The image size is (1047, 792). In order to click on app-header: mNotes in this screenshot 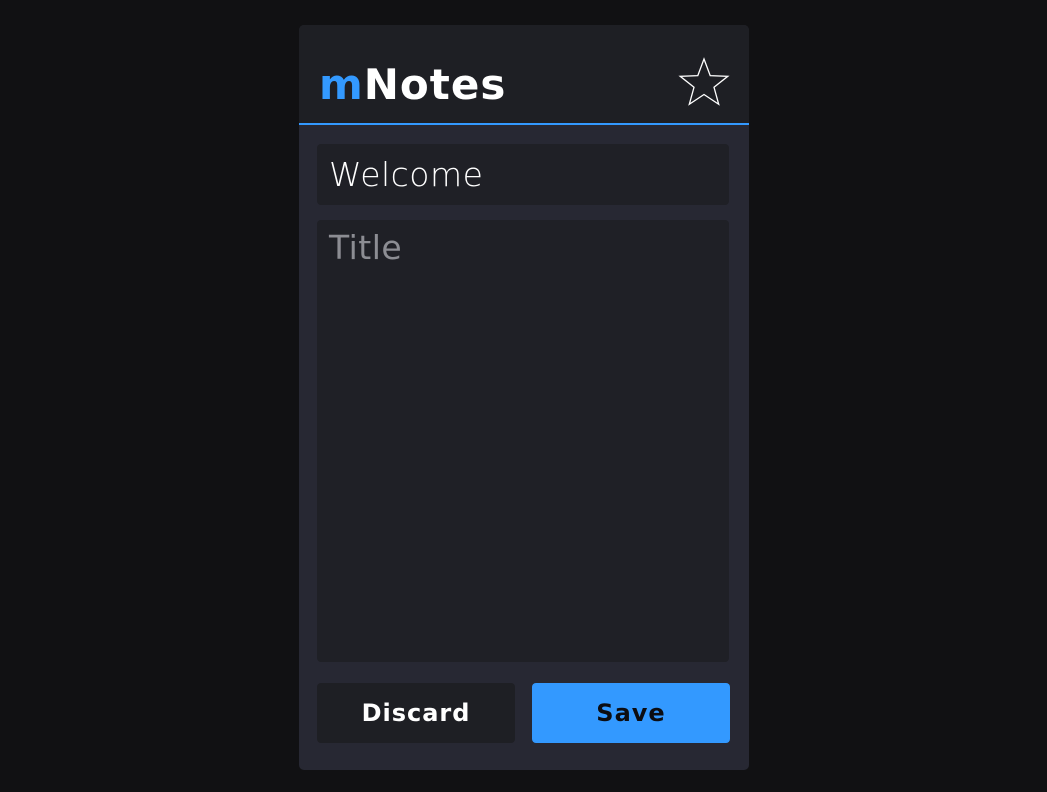, I will do `click(524, 75)`.